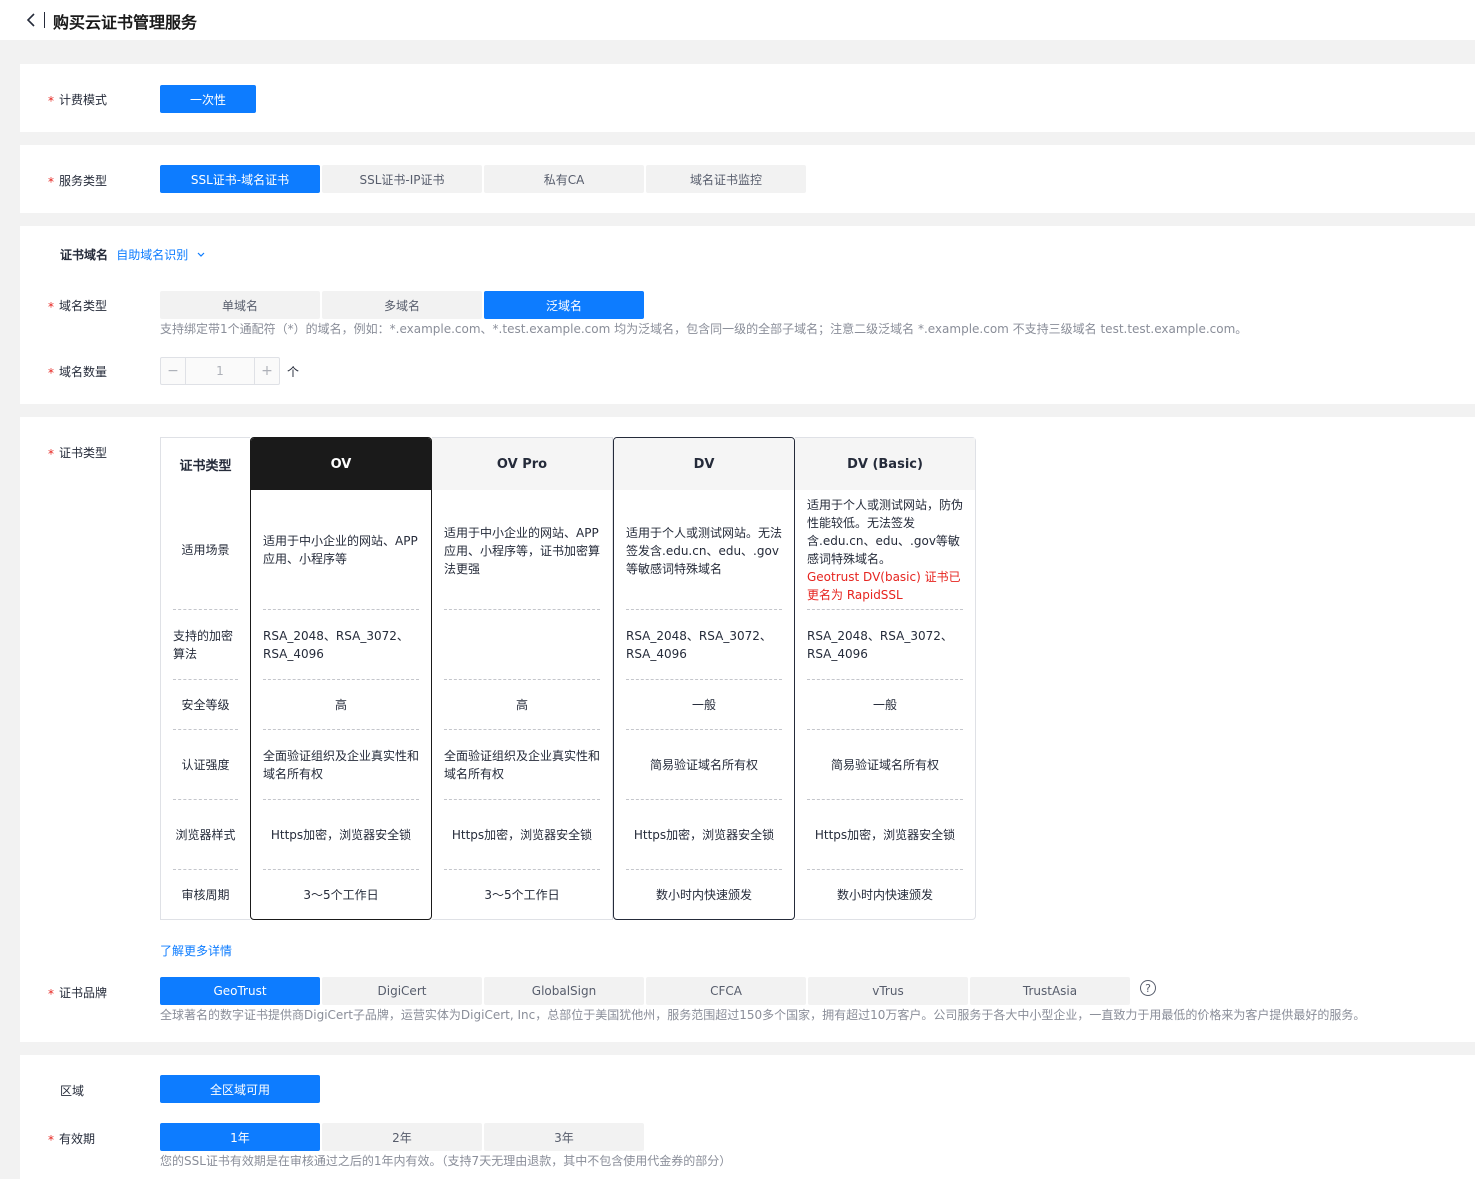 The width and height of the screenshot is (1475, 1179). I want to click on region-option-all: 全区域可用, so click(240, 1089).